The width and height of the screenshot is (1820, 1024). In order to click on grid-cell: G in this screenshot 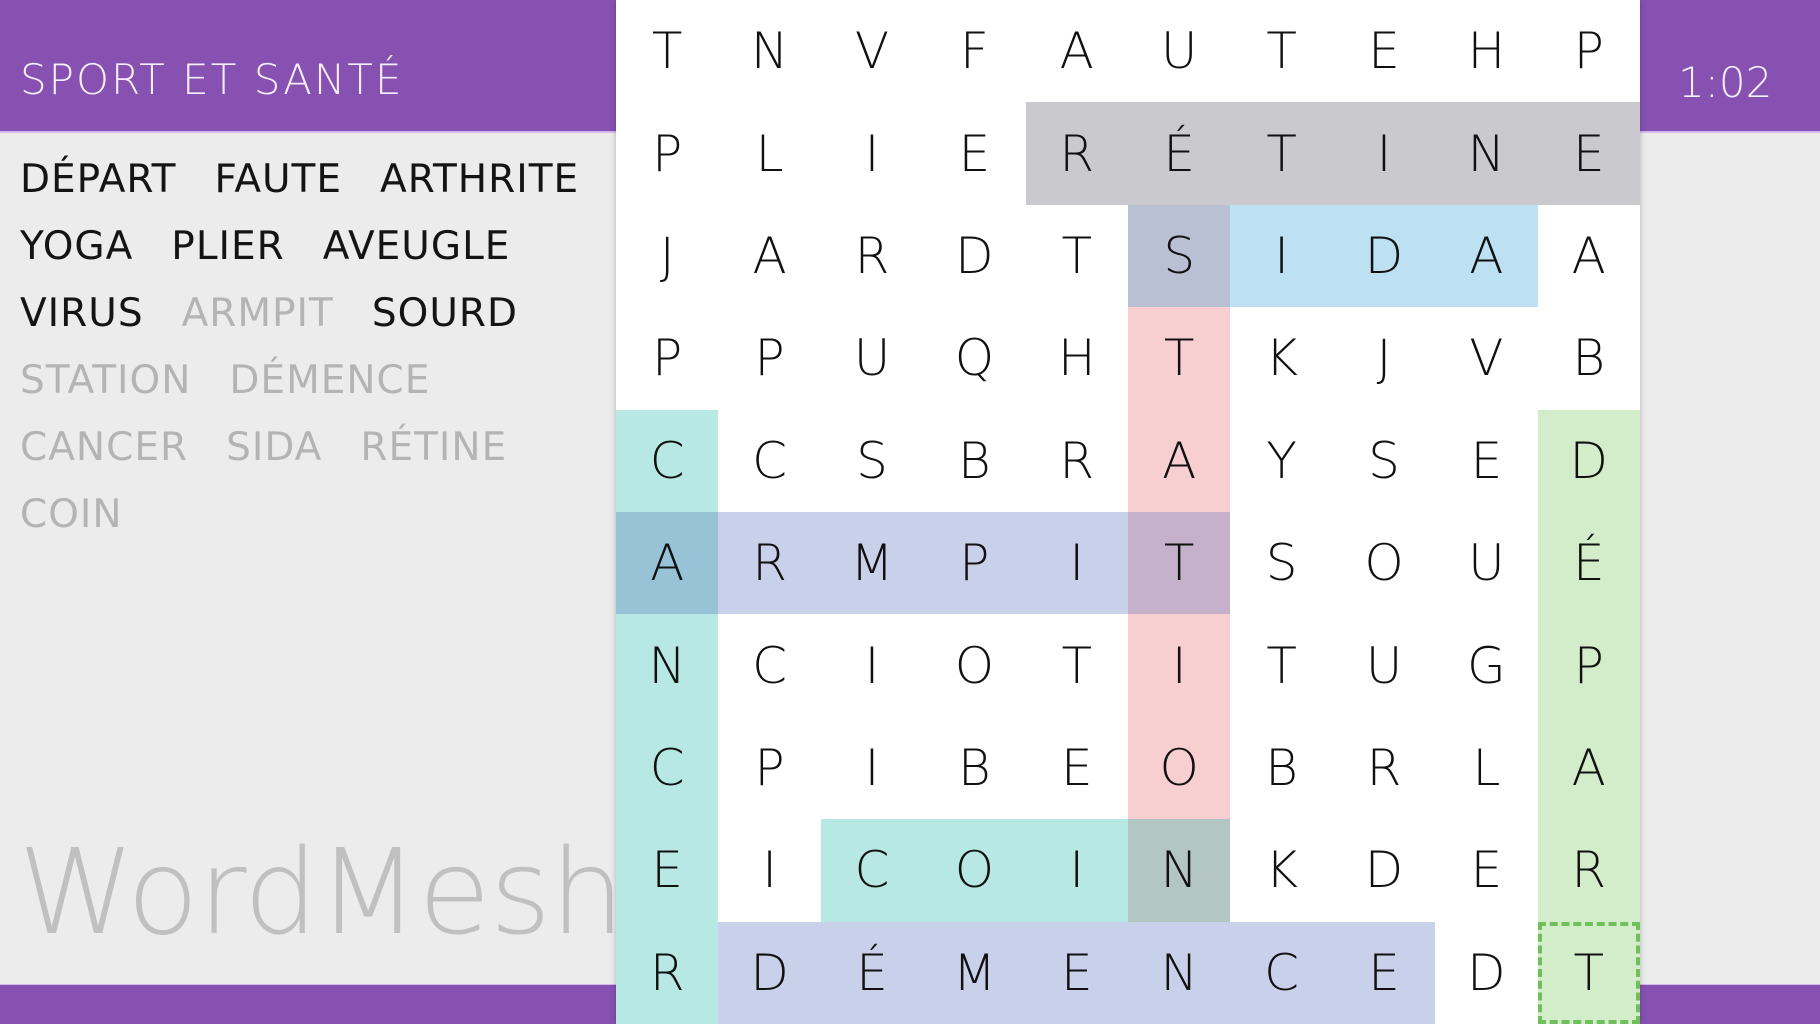, I will do `click(1486, 665)`.